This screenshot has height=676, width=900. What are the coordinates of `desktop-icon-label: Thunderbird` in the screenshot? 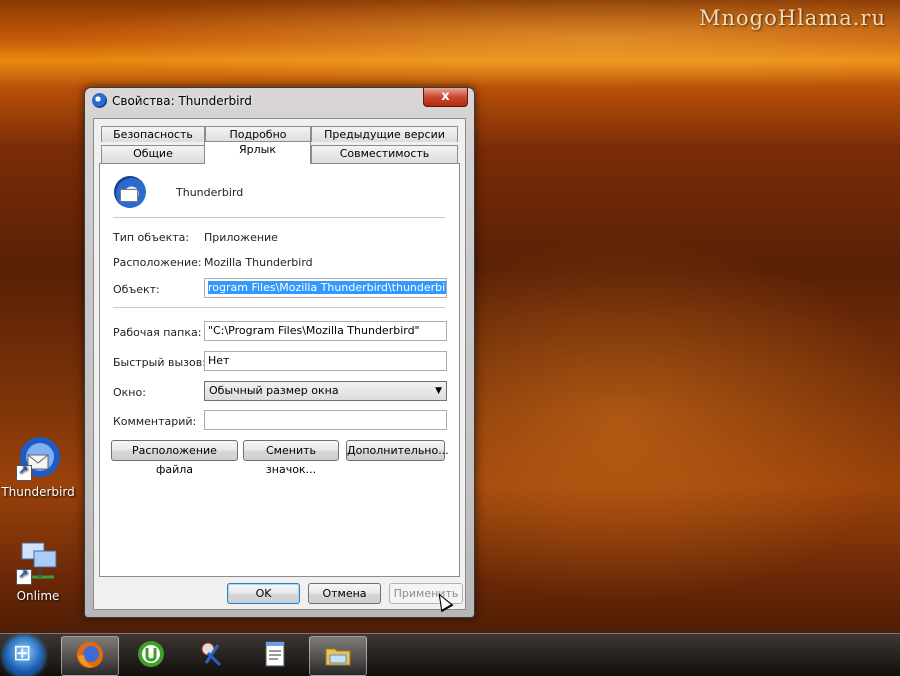 It's located at (38, 492).